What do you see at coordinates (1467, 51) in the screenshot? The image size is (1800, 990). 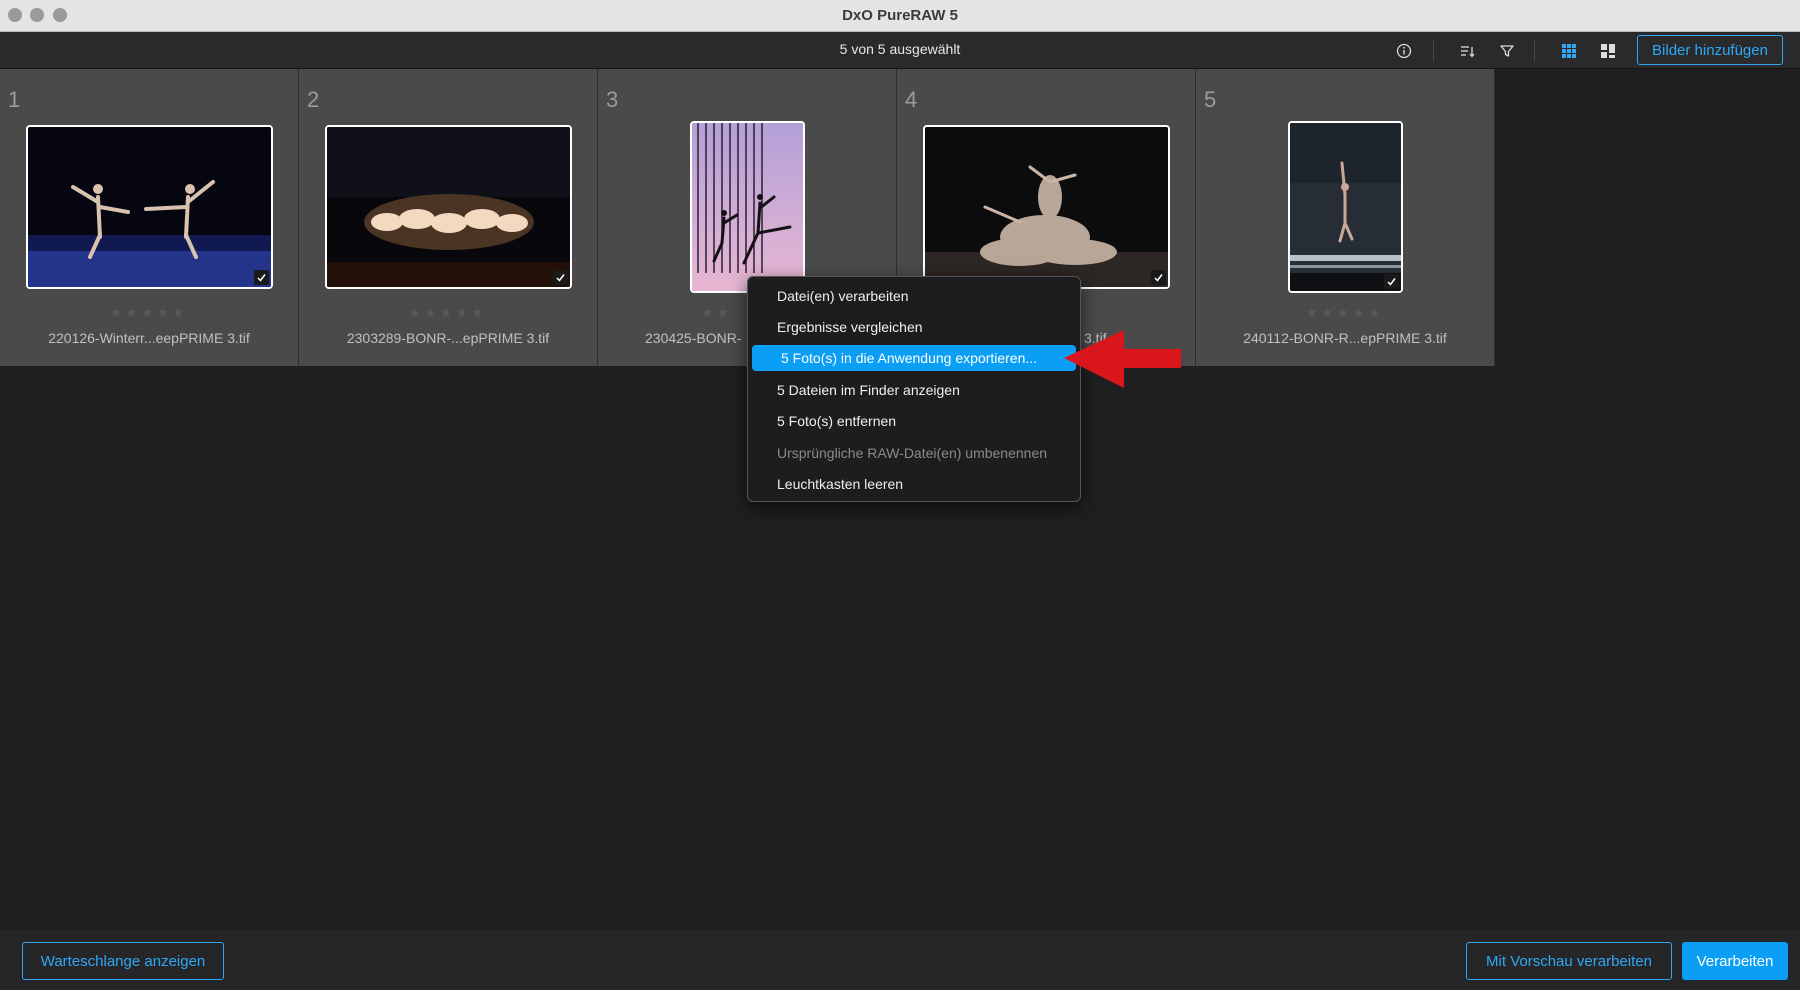 I see `sort-icon` at bounding box center [1467, 51].